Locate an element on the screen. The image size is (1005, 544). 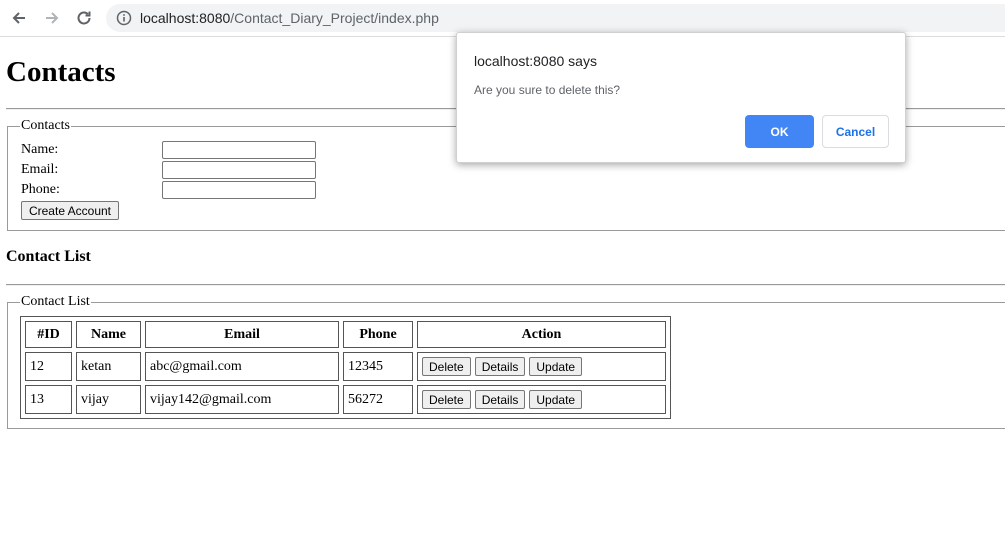
header-name: Name is located at coordinates (108, 334).